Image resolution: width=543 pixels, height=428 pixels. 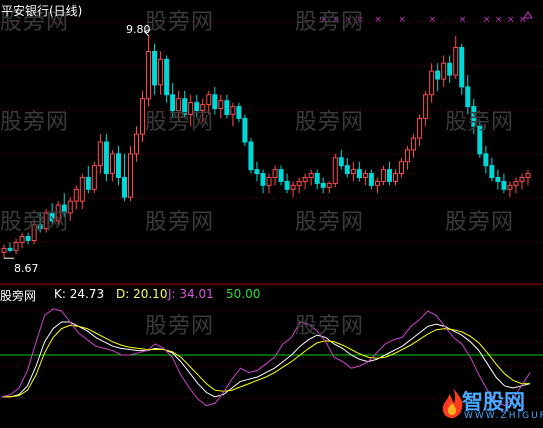 What do you see at coordinates (491, 405) in the screenshot?
I see `brand-logo: 智股网 WWW.ZHIGUF.COM` at bounding box center [491, 405].